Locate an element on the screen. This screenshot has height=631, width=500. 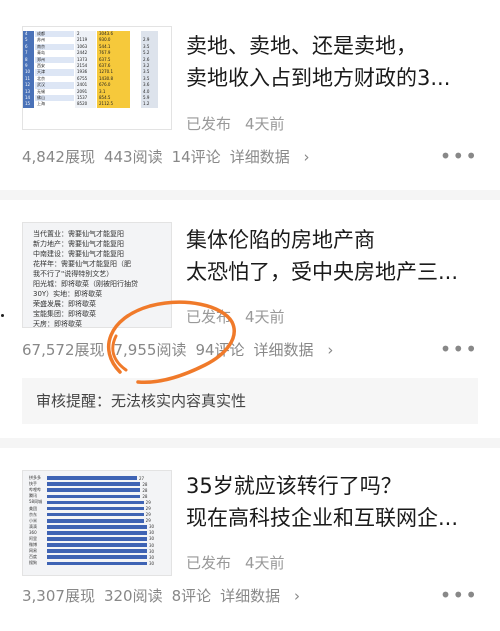
title-line-1: 35岁就应该转行了吗？ is located at coordinates (294, 486).